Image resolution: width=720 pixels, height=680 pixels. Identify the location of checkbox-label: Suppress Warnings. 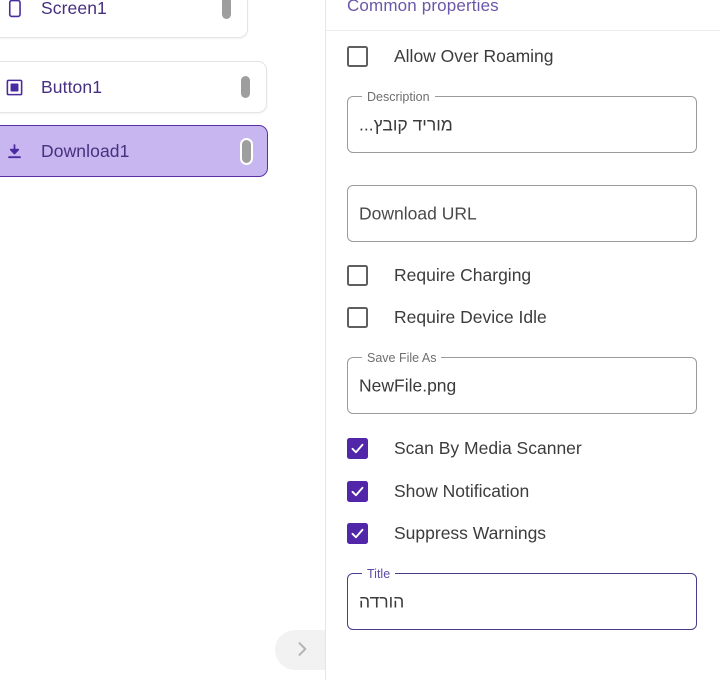
(470, 533).